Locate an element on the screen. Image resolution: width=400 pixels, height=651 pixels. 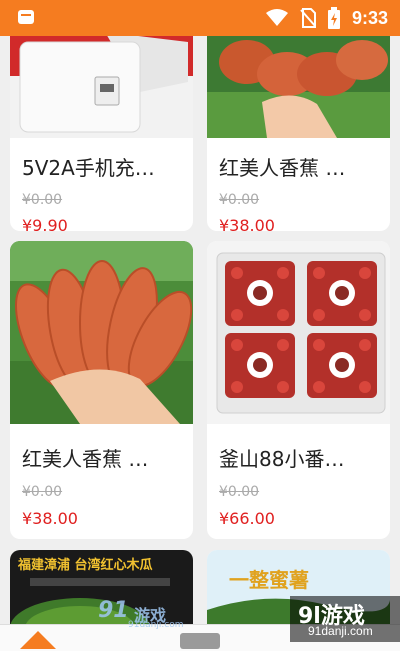
product-card-charger: 5V2A手机充… ¥0.00 ¥9.90 is located at coordinates (101, 133).